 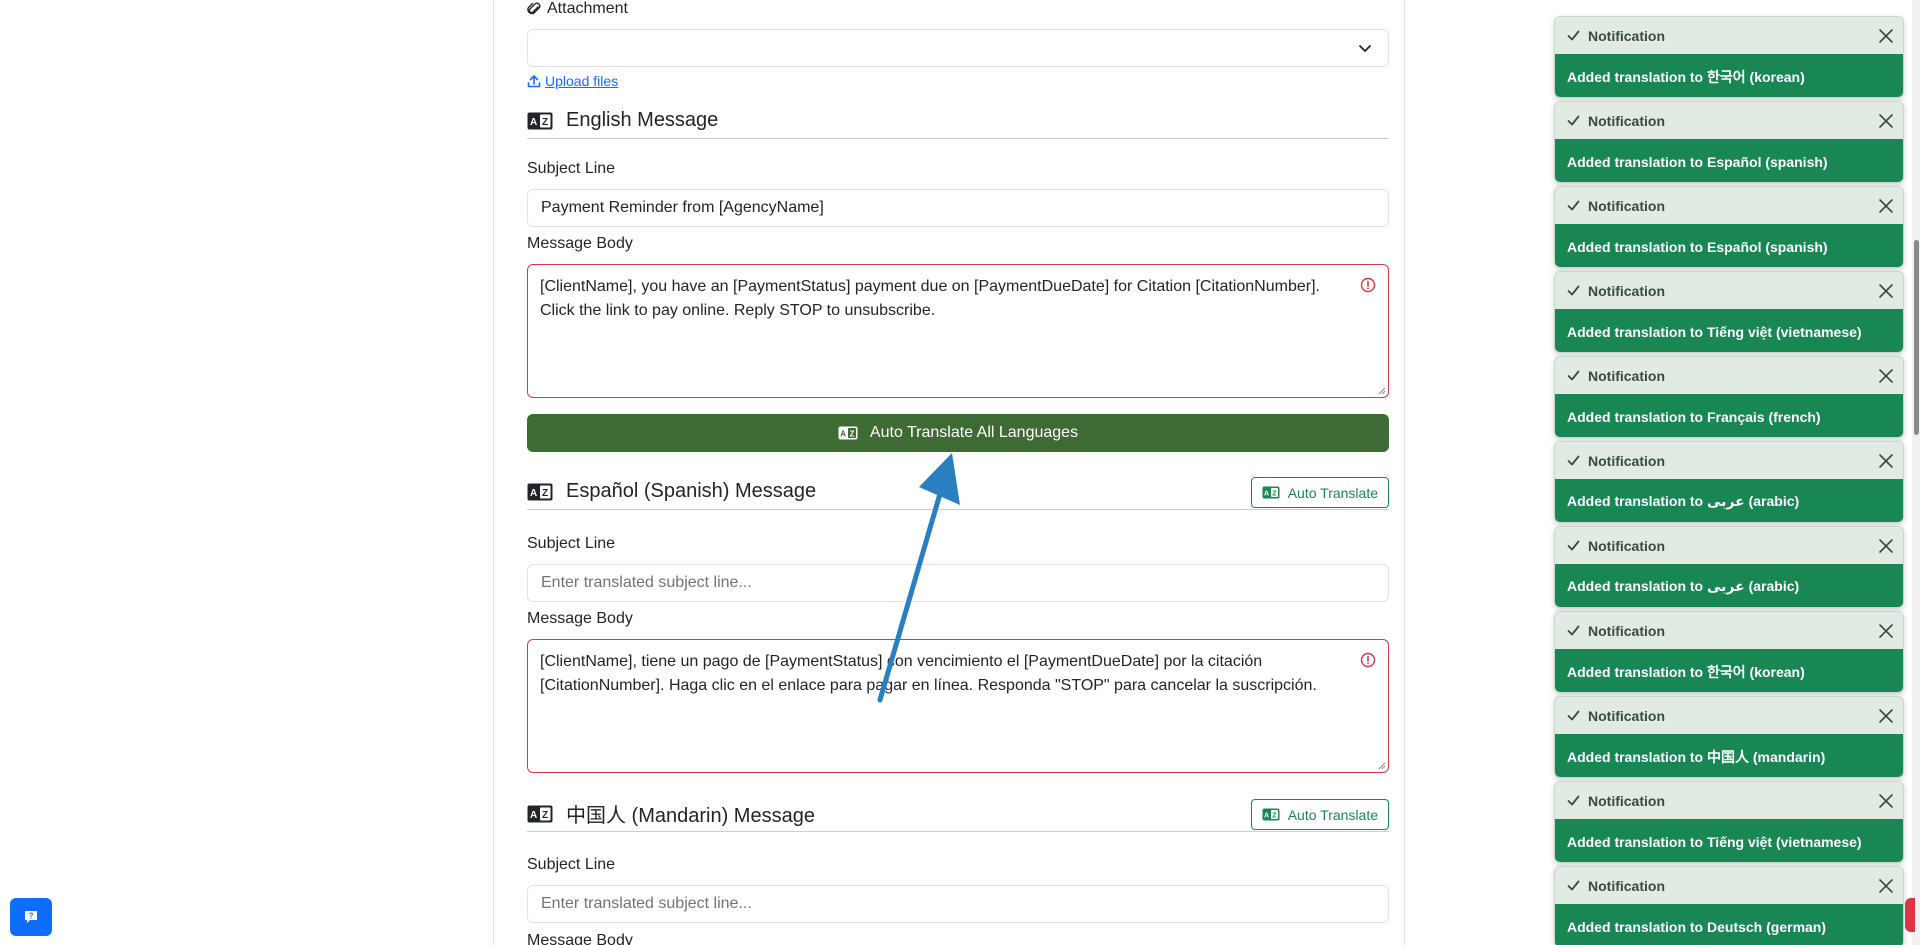 I want to click on upload-icon, so click(x=534, y=81).